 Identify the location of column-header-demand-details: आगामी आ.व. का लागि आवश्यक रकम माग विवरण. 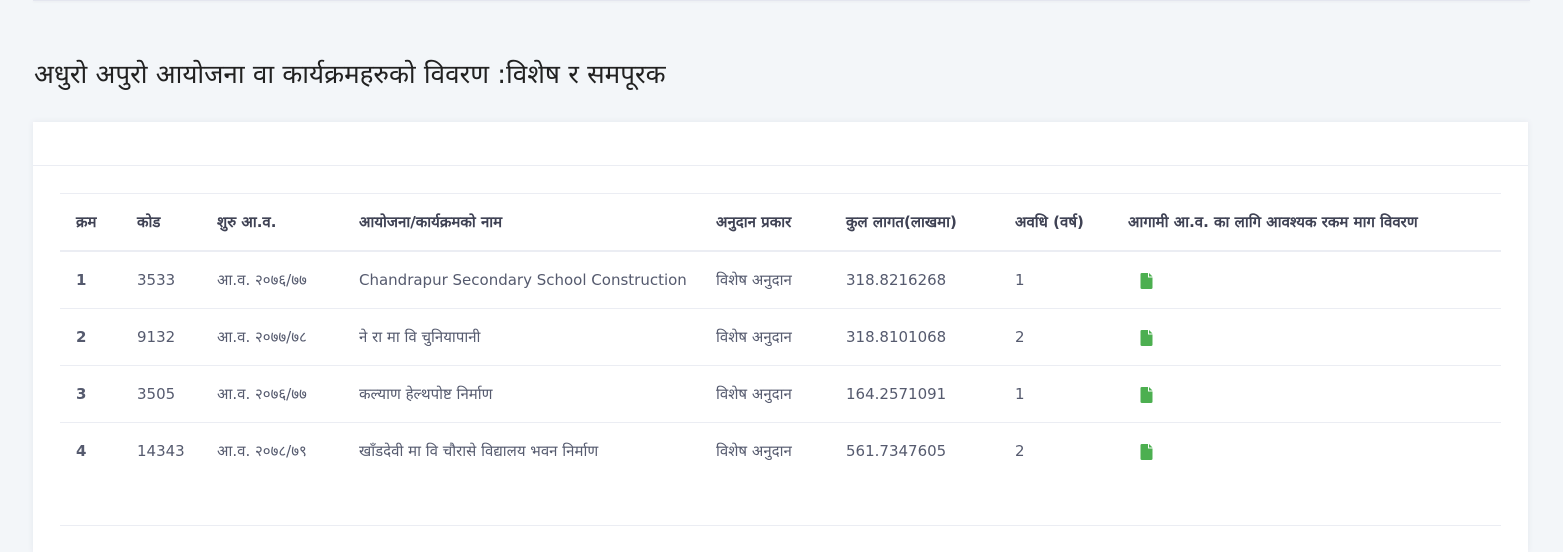
(1306, 222).